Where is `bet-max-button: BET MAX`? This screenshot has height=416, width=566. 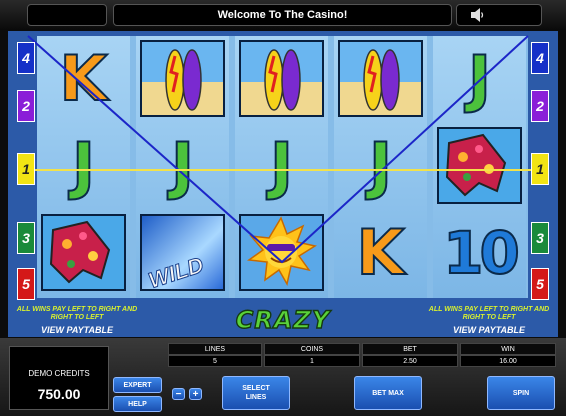
bet-max-button: BET MAX is located at coordinates (388, 393).